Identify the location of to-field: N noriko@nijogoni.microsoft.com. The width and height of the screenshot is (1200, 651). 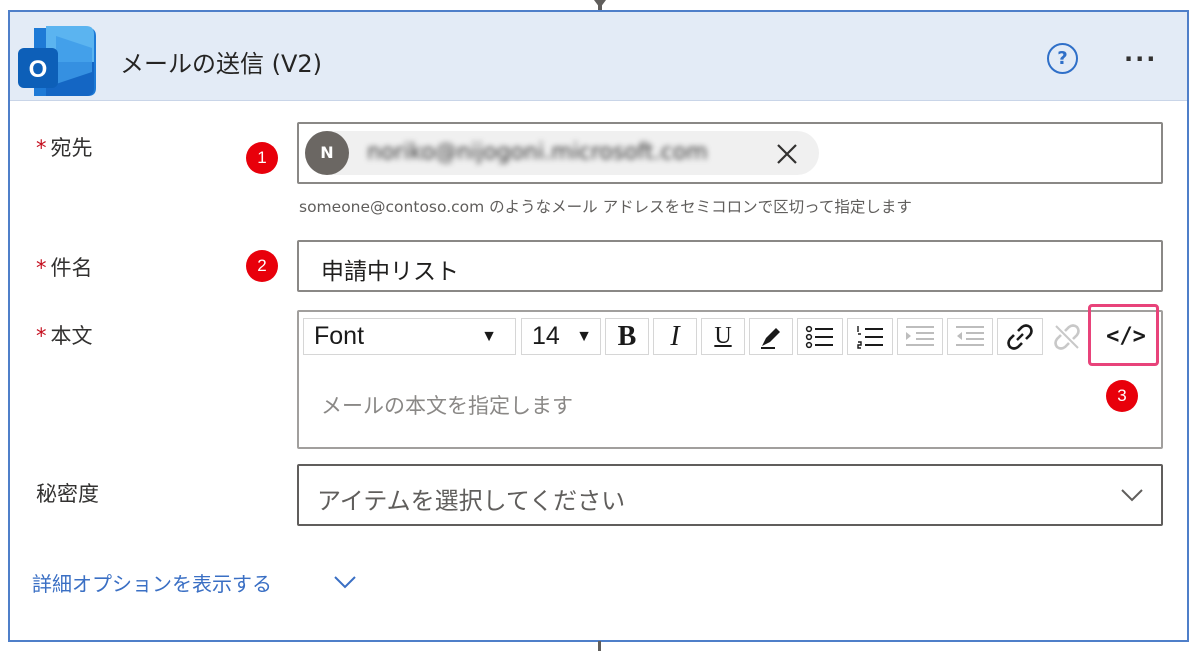
(730, 153).